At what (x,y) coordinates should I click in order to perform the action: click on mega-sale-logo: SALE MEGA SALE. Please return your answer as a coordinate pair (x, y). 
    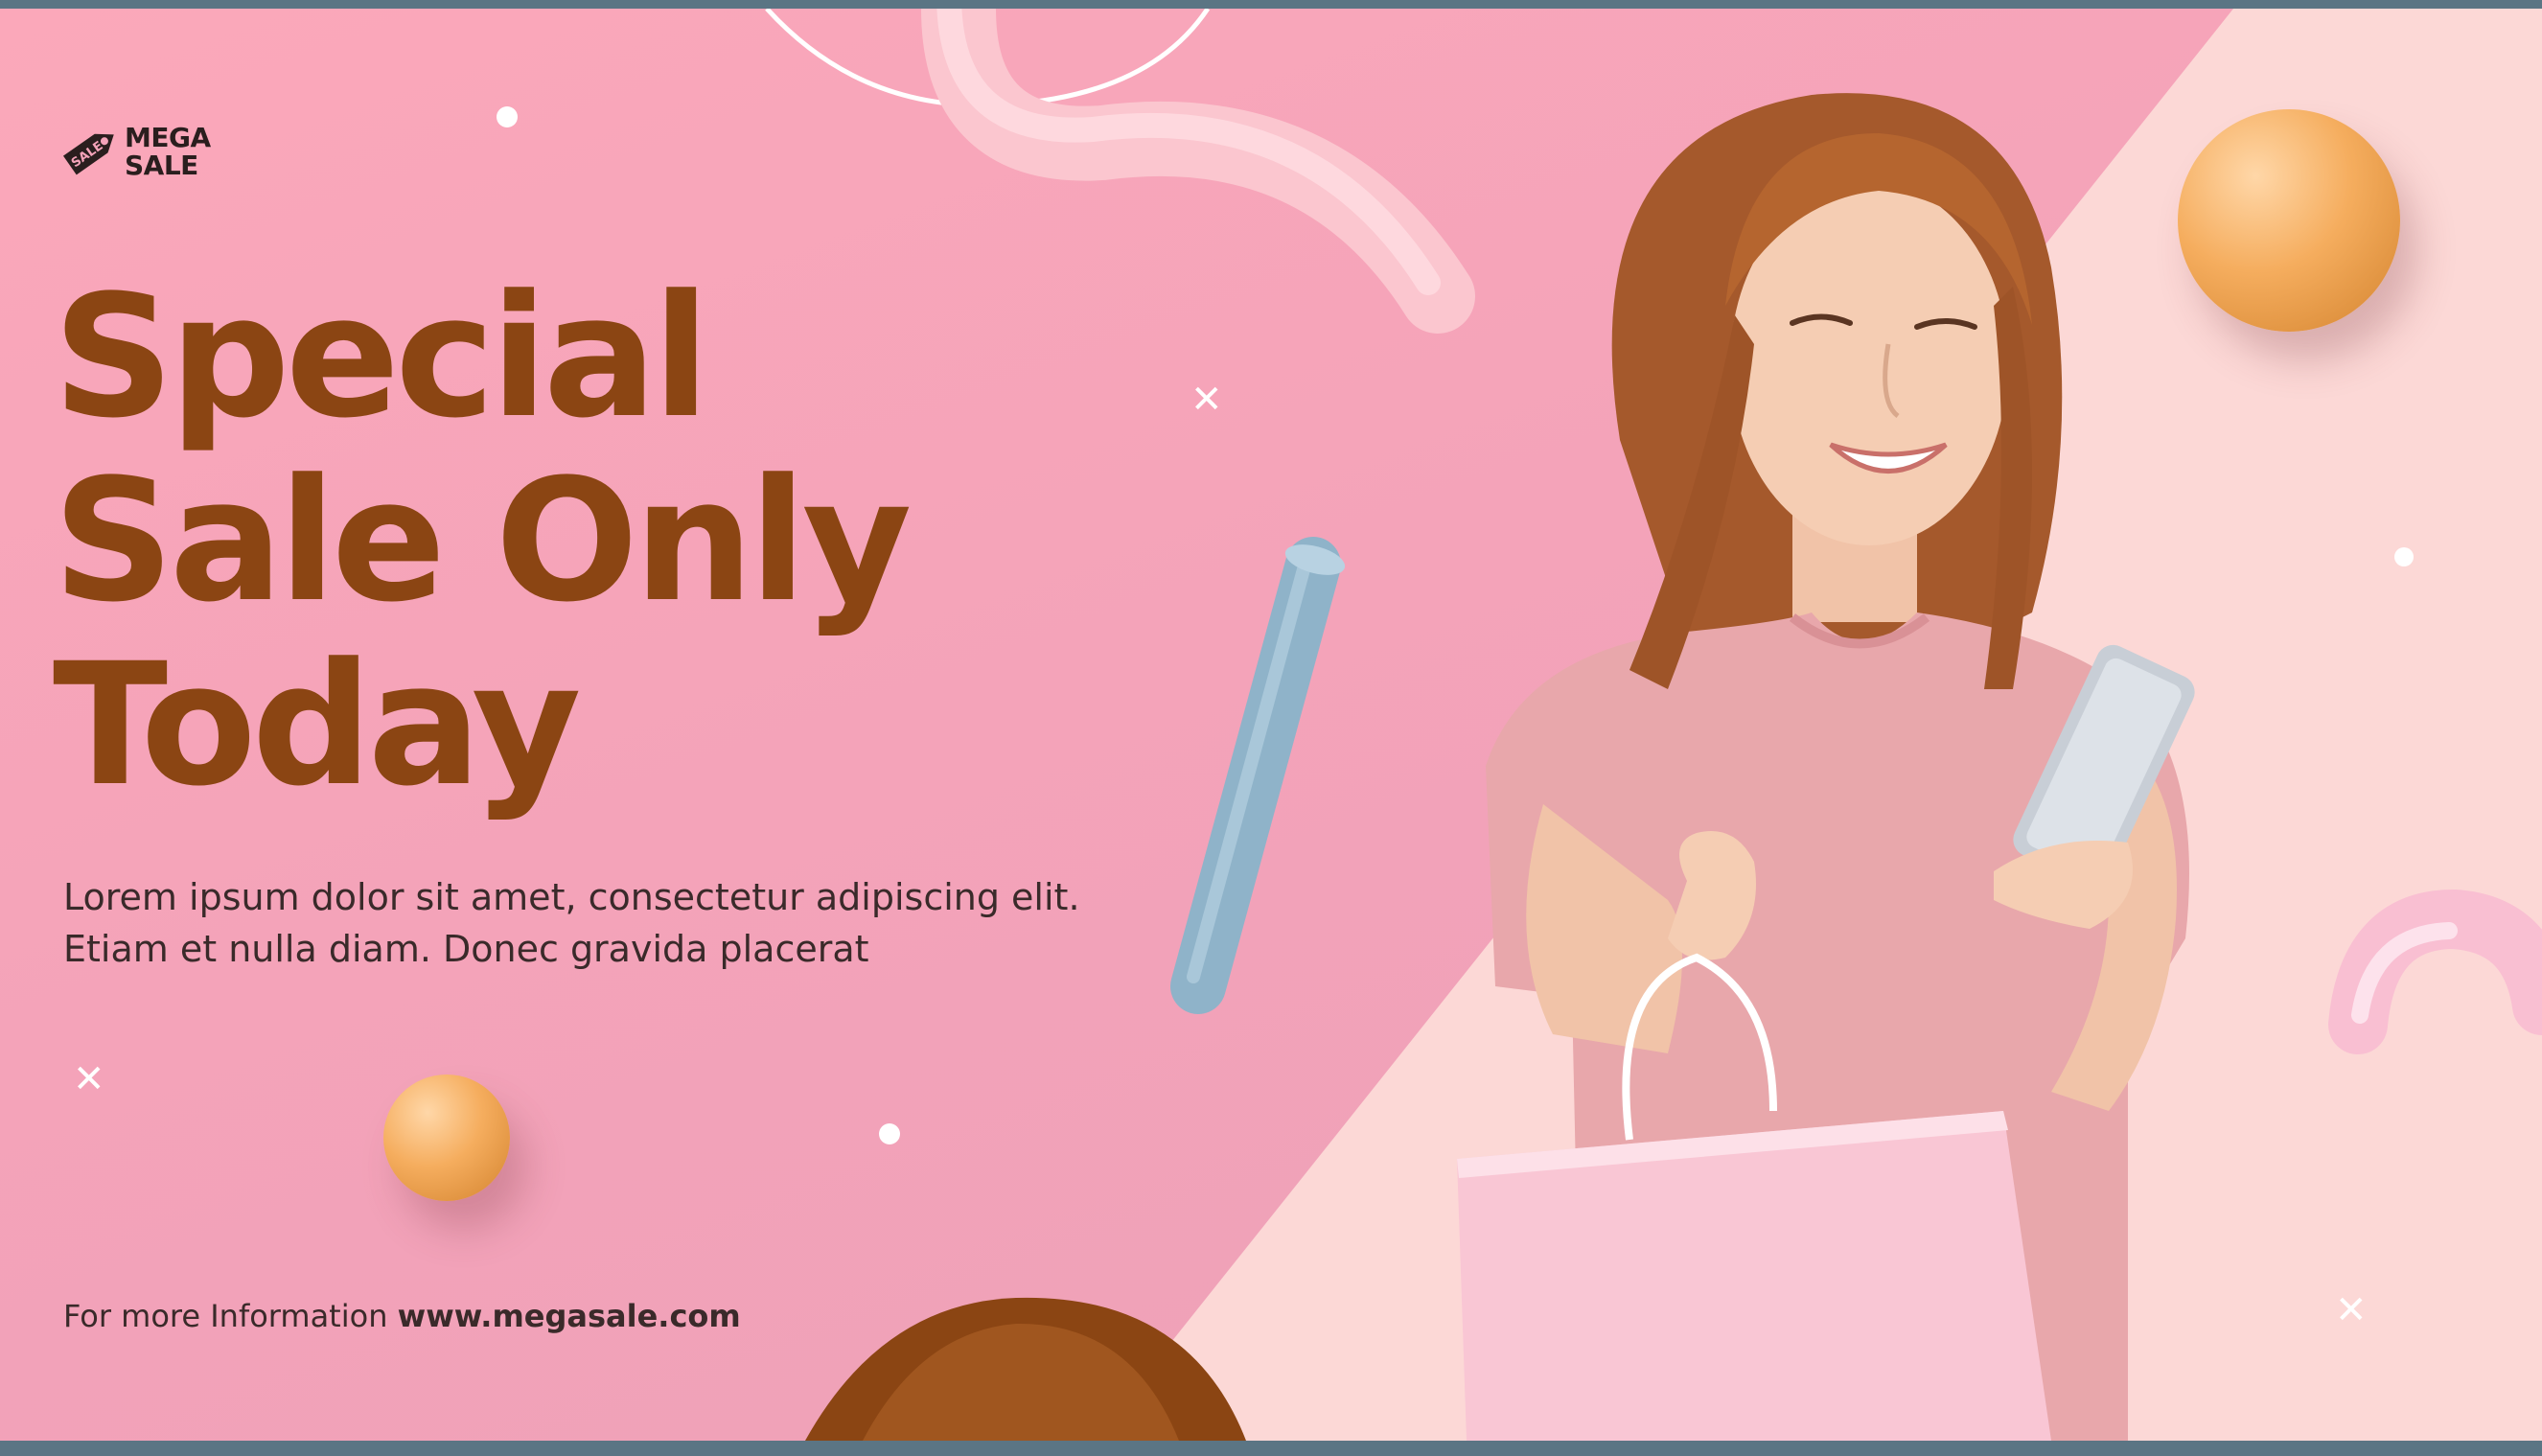
    Looking at the image, I should click on (145, 154).